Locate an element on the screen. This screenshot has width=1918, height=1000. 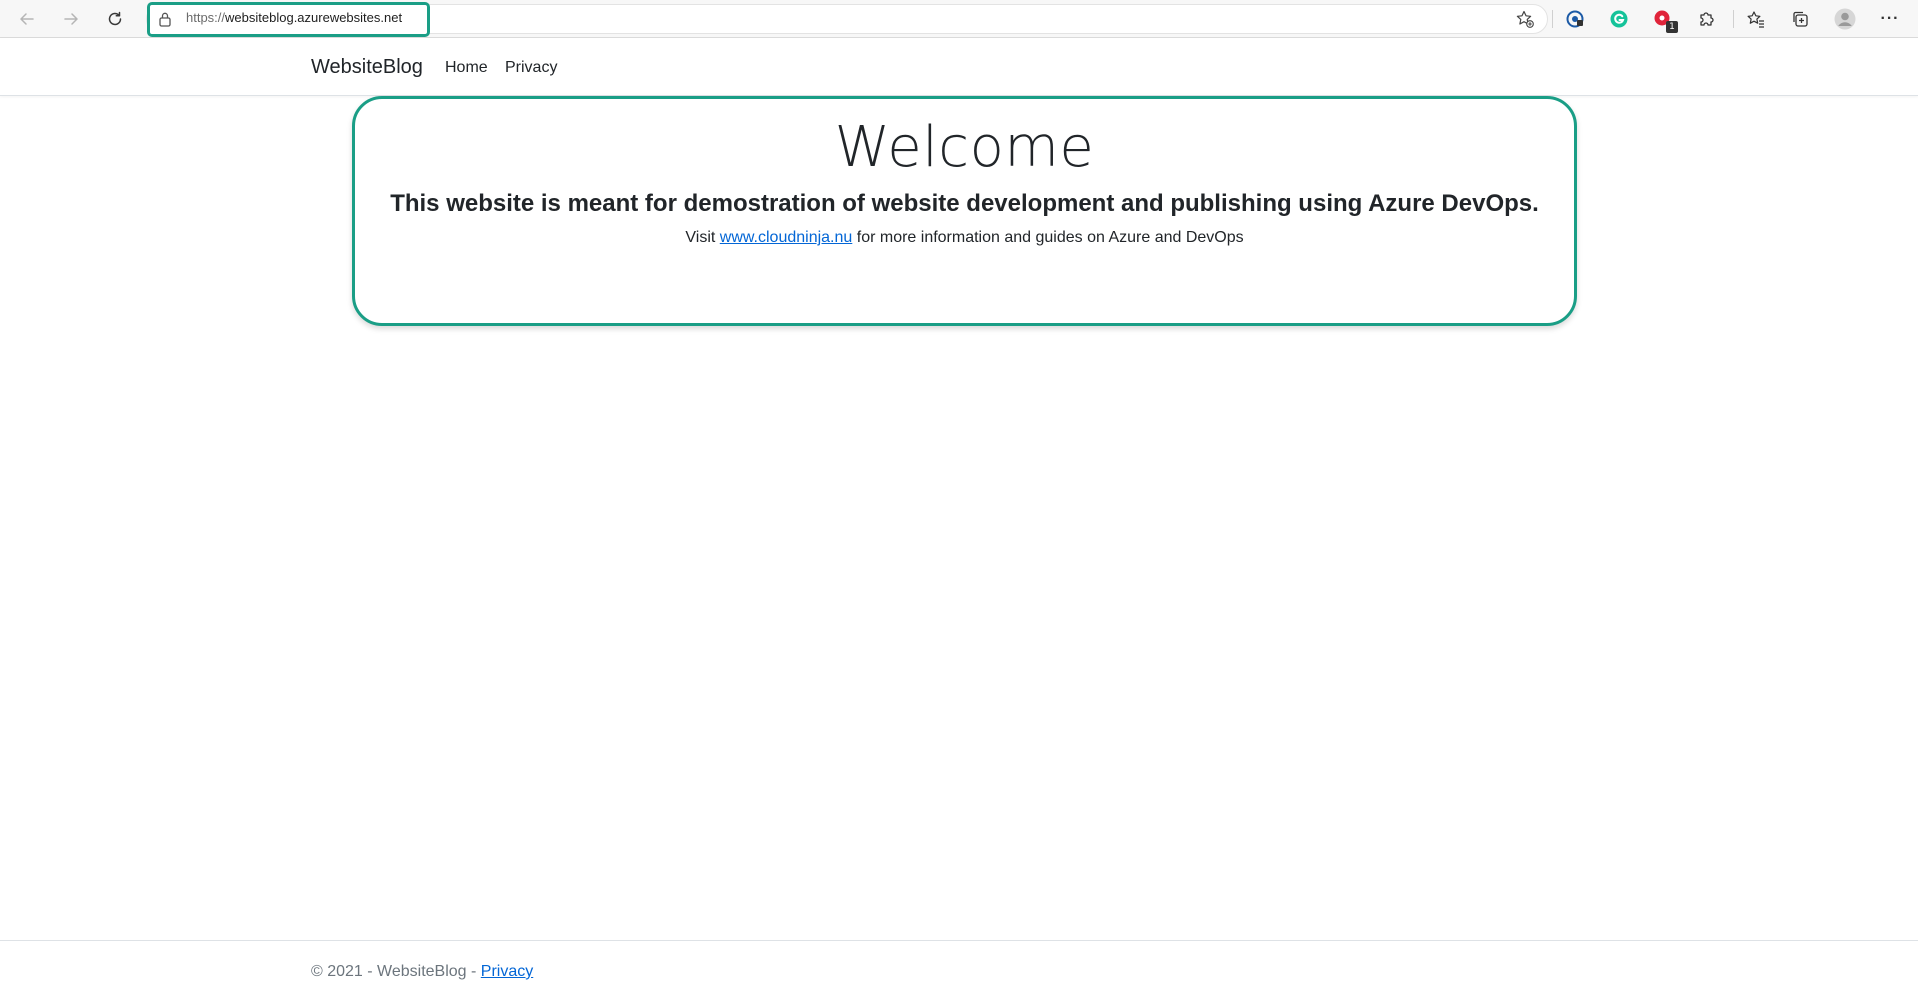
forward-button is located at coordinates (71, 19).